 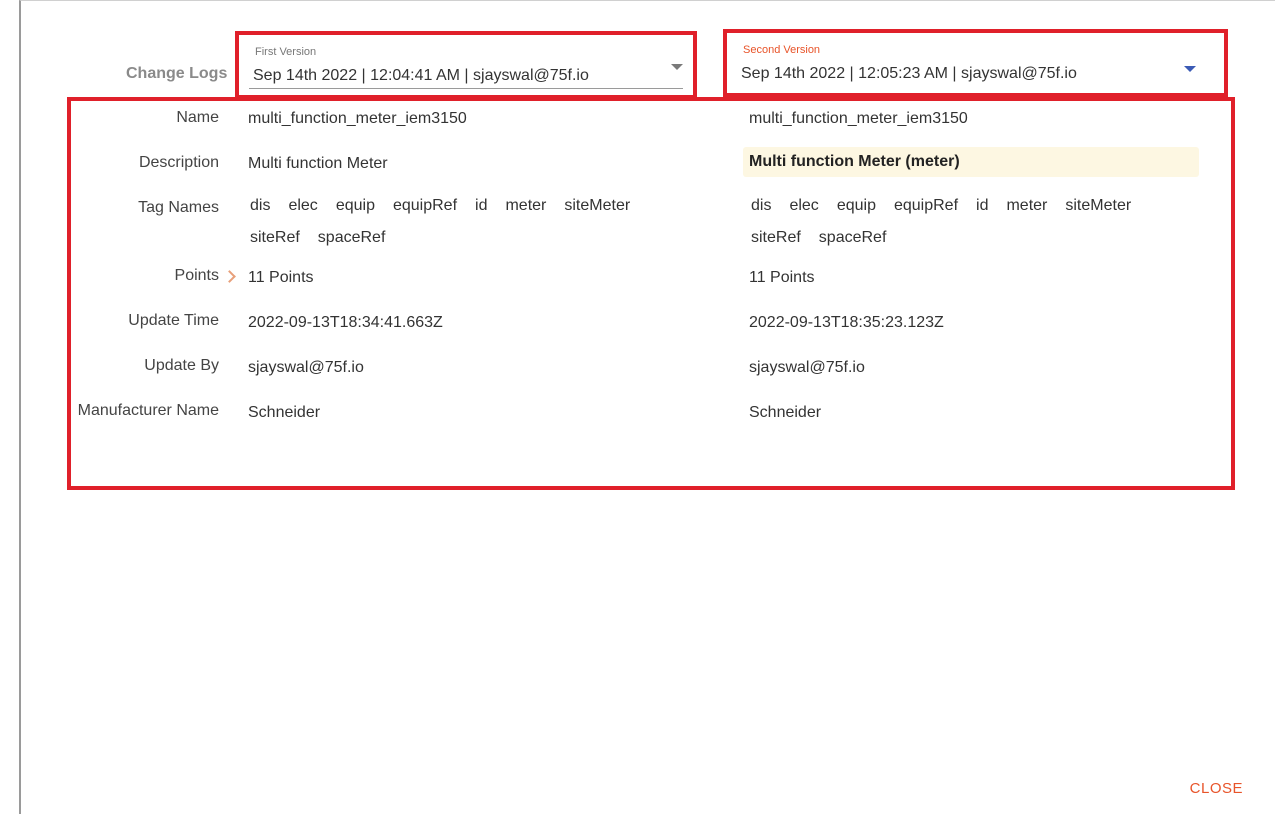 I want to click on dialog-title: Change Logs, so click(x=177, y=73).